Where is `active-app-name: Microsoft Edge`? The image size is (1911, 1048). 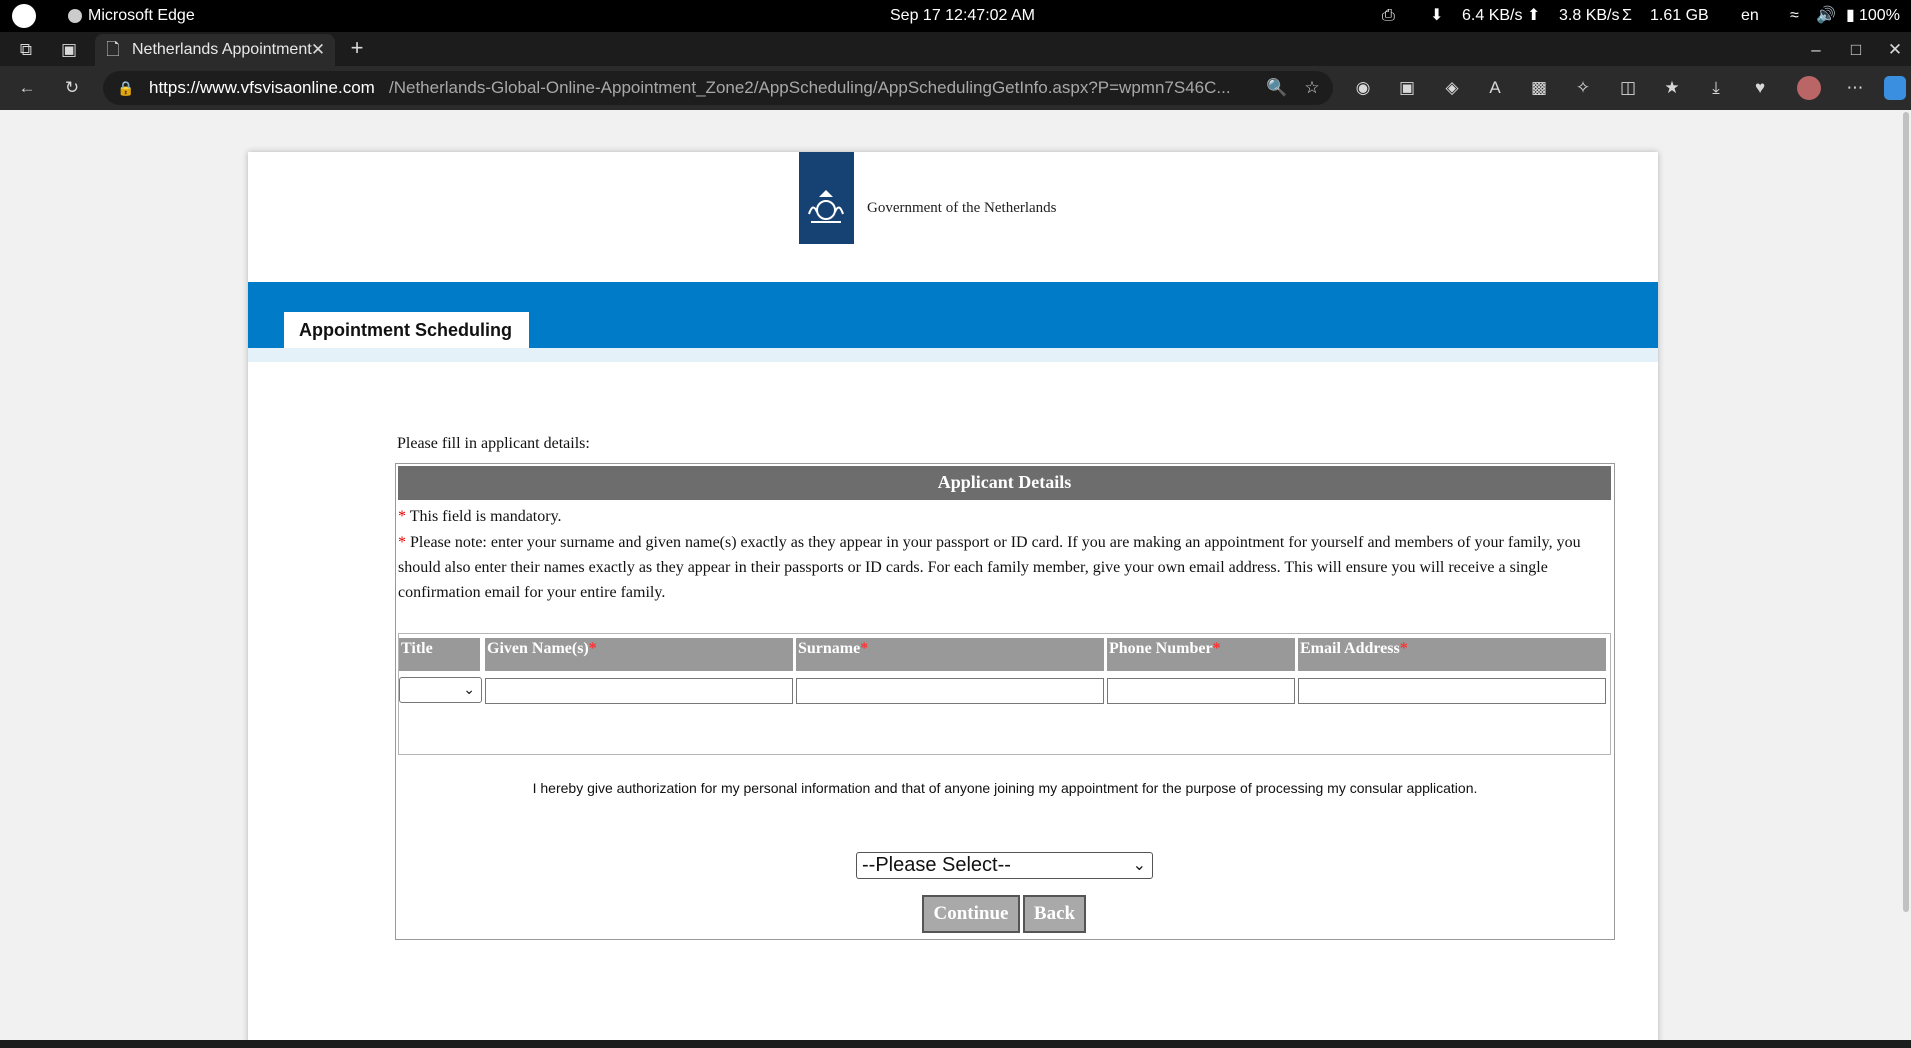 active-app-name: Microsoft Edge is located at coordinates (141, 16).